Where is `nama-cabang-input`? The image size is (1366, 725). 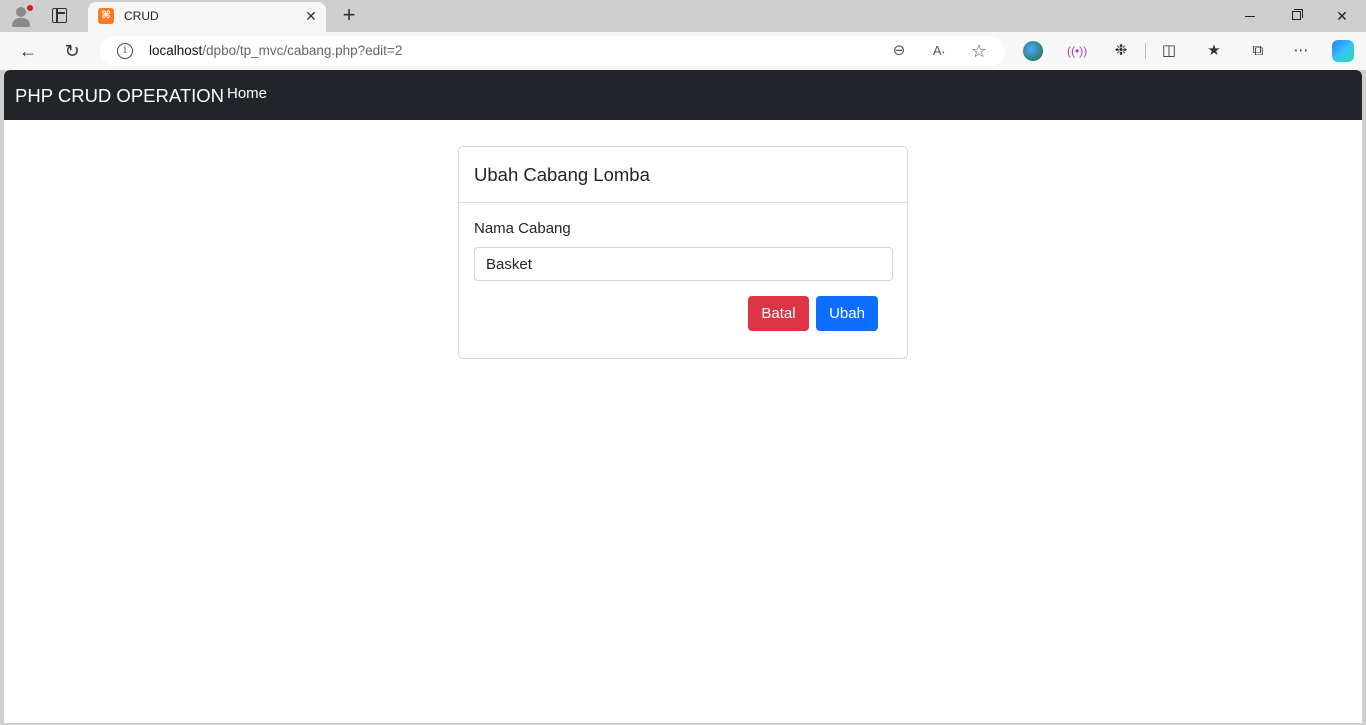
nama-cabang-input is located at coordinates (683, 264).